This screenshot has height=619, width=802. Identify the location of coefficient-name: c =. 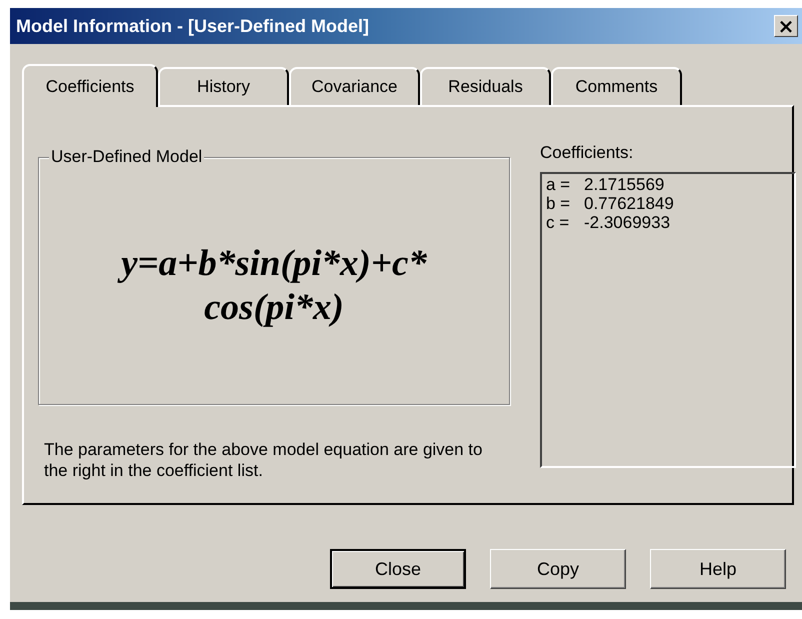
(558, 222).